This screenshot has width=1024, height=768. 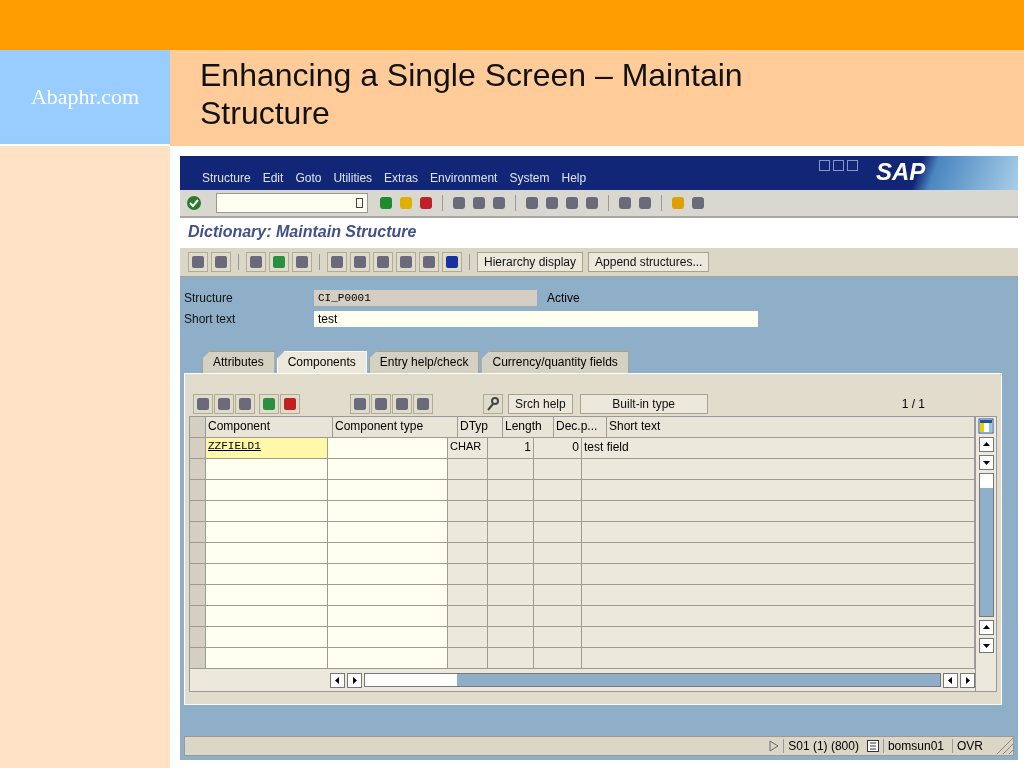 I want to click on expand-icon, so click(x=774, y=746).